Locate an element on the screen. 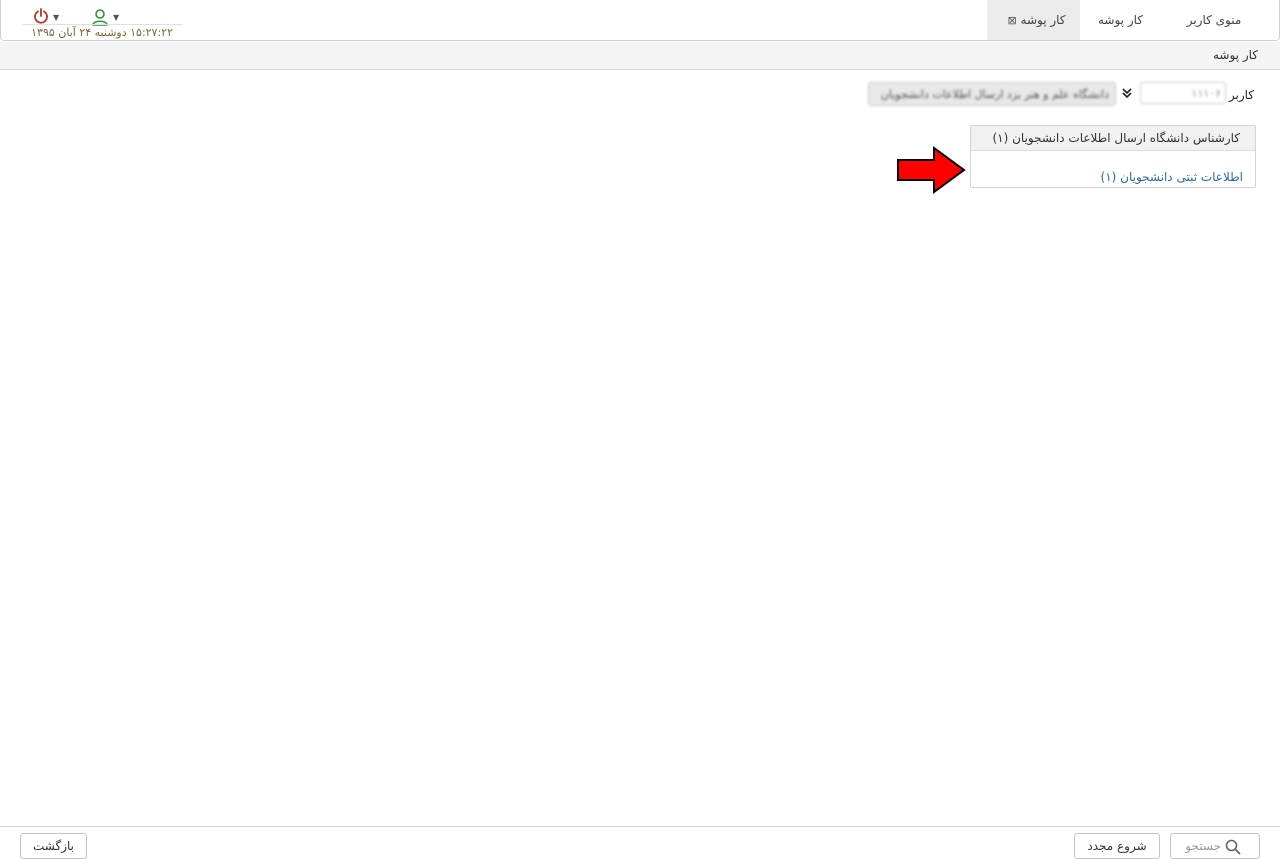 The height and width of the screenshot is (859, 1280). divider is located at coordinates (103, 24).